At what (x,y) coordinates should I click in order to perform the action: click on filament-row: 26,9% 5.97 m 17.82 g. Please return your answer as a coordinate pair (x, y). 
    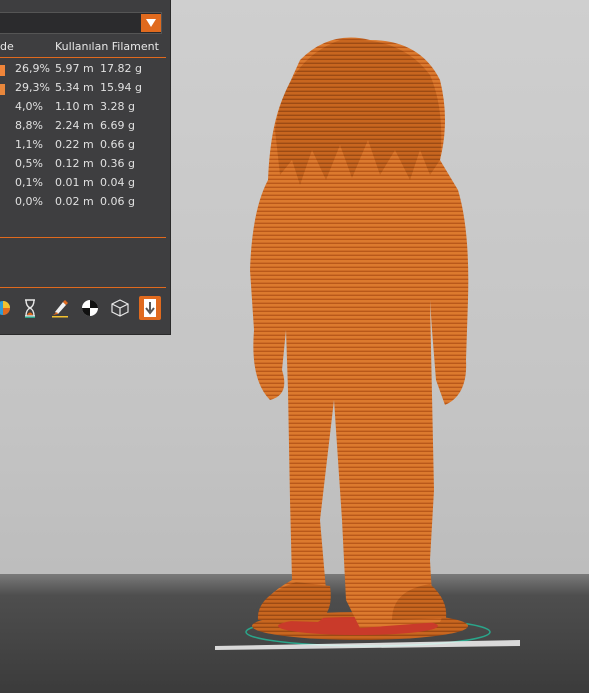
    Looking at the image, I should click on (85, 69).